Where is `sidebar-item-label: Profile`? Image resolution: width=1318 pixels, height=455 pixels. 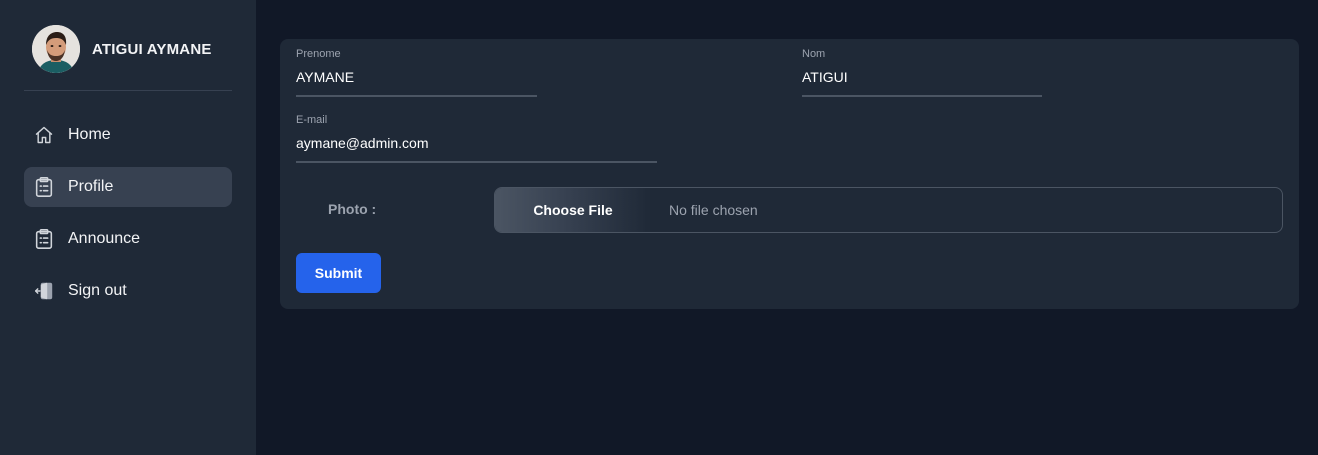
sidebar-item-label: Profile is located at coordinates (91, 186).